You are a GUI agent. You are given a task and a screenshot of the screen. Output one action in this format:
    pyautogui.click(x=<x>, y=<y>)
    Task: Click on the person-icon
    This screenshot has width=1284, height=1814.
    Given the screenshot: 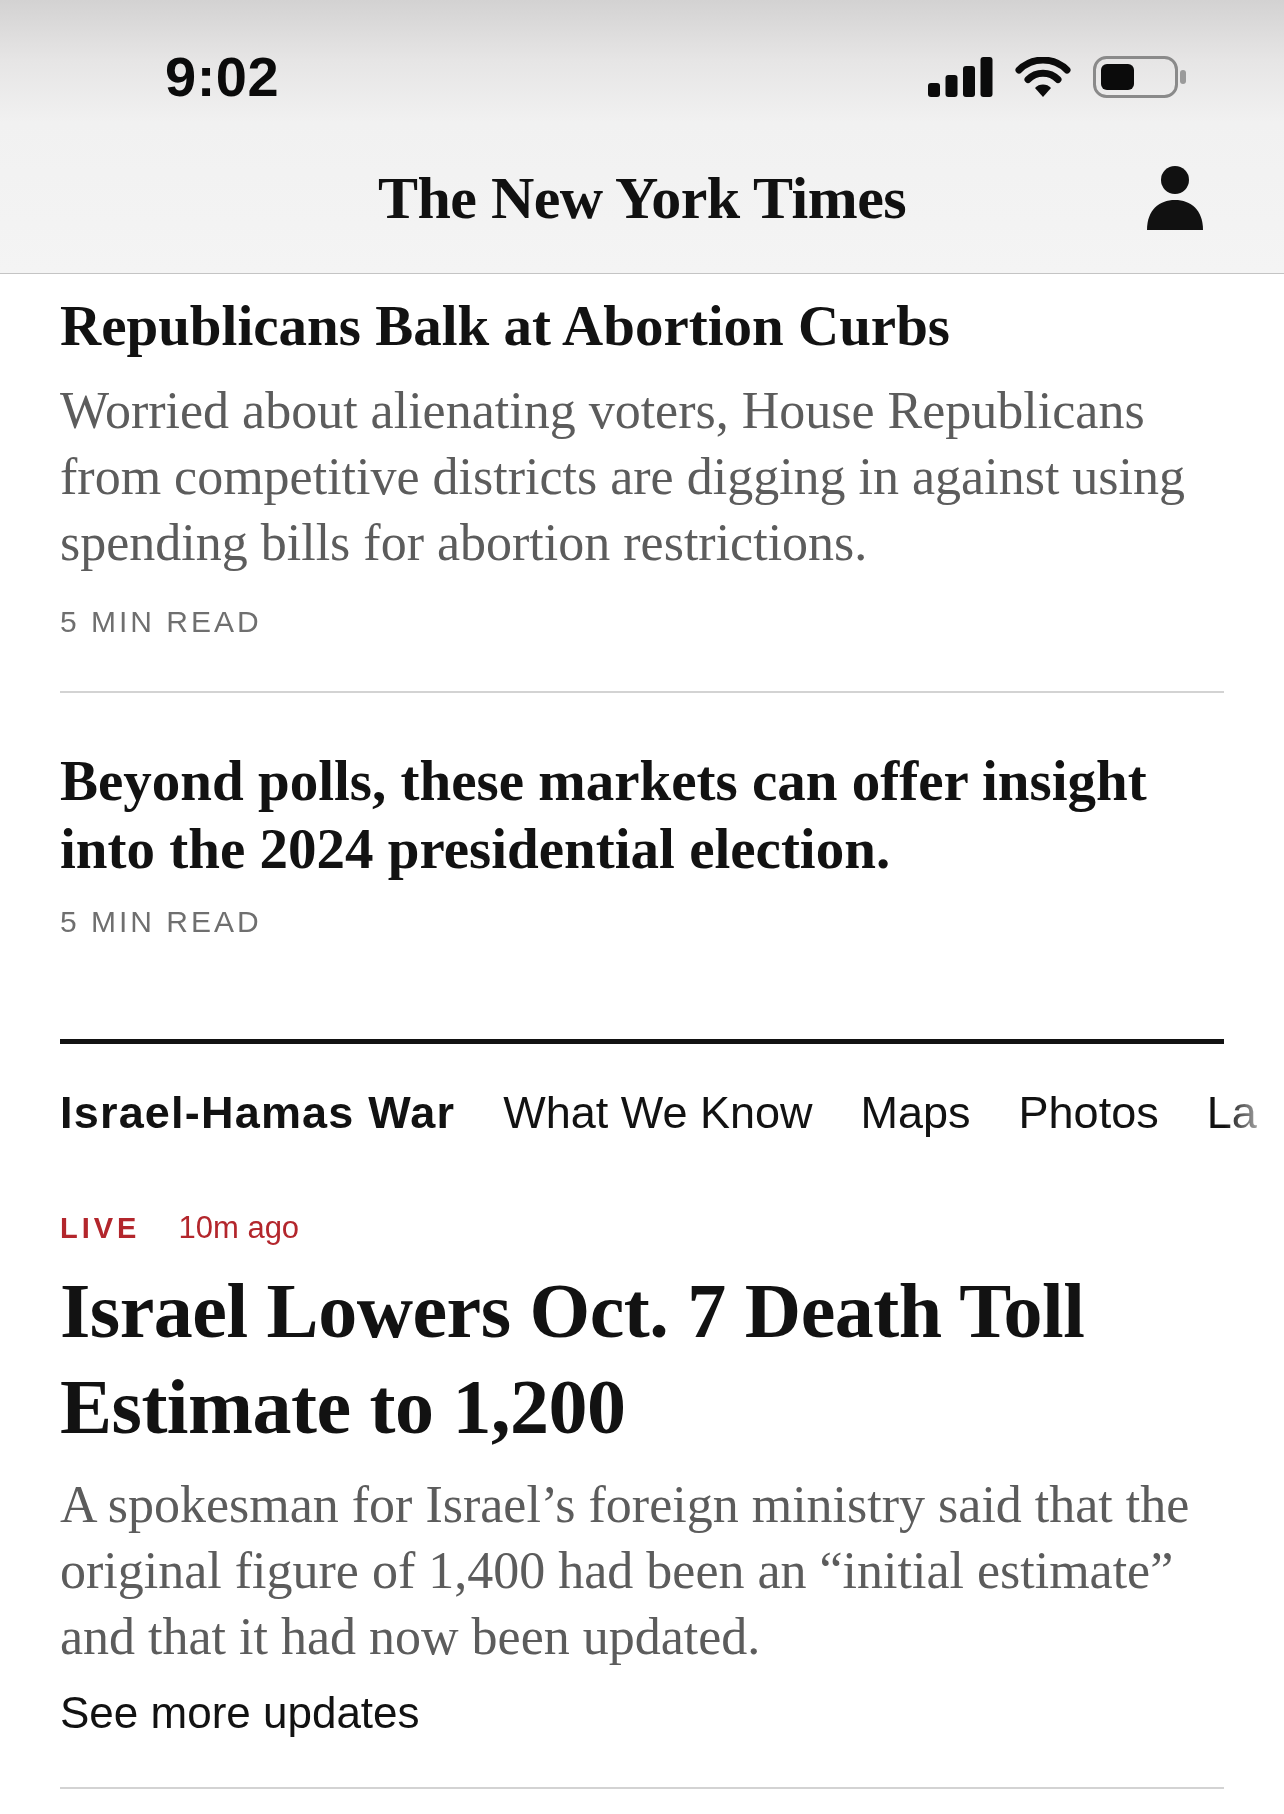 What is the action you would take?
    pyautogui.click(x=1175, y=197)
    